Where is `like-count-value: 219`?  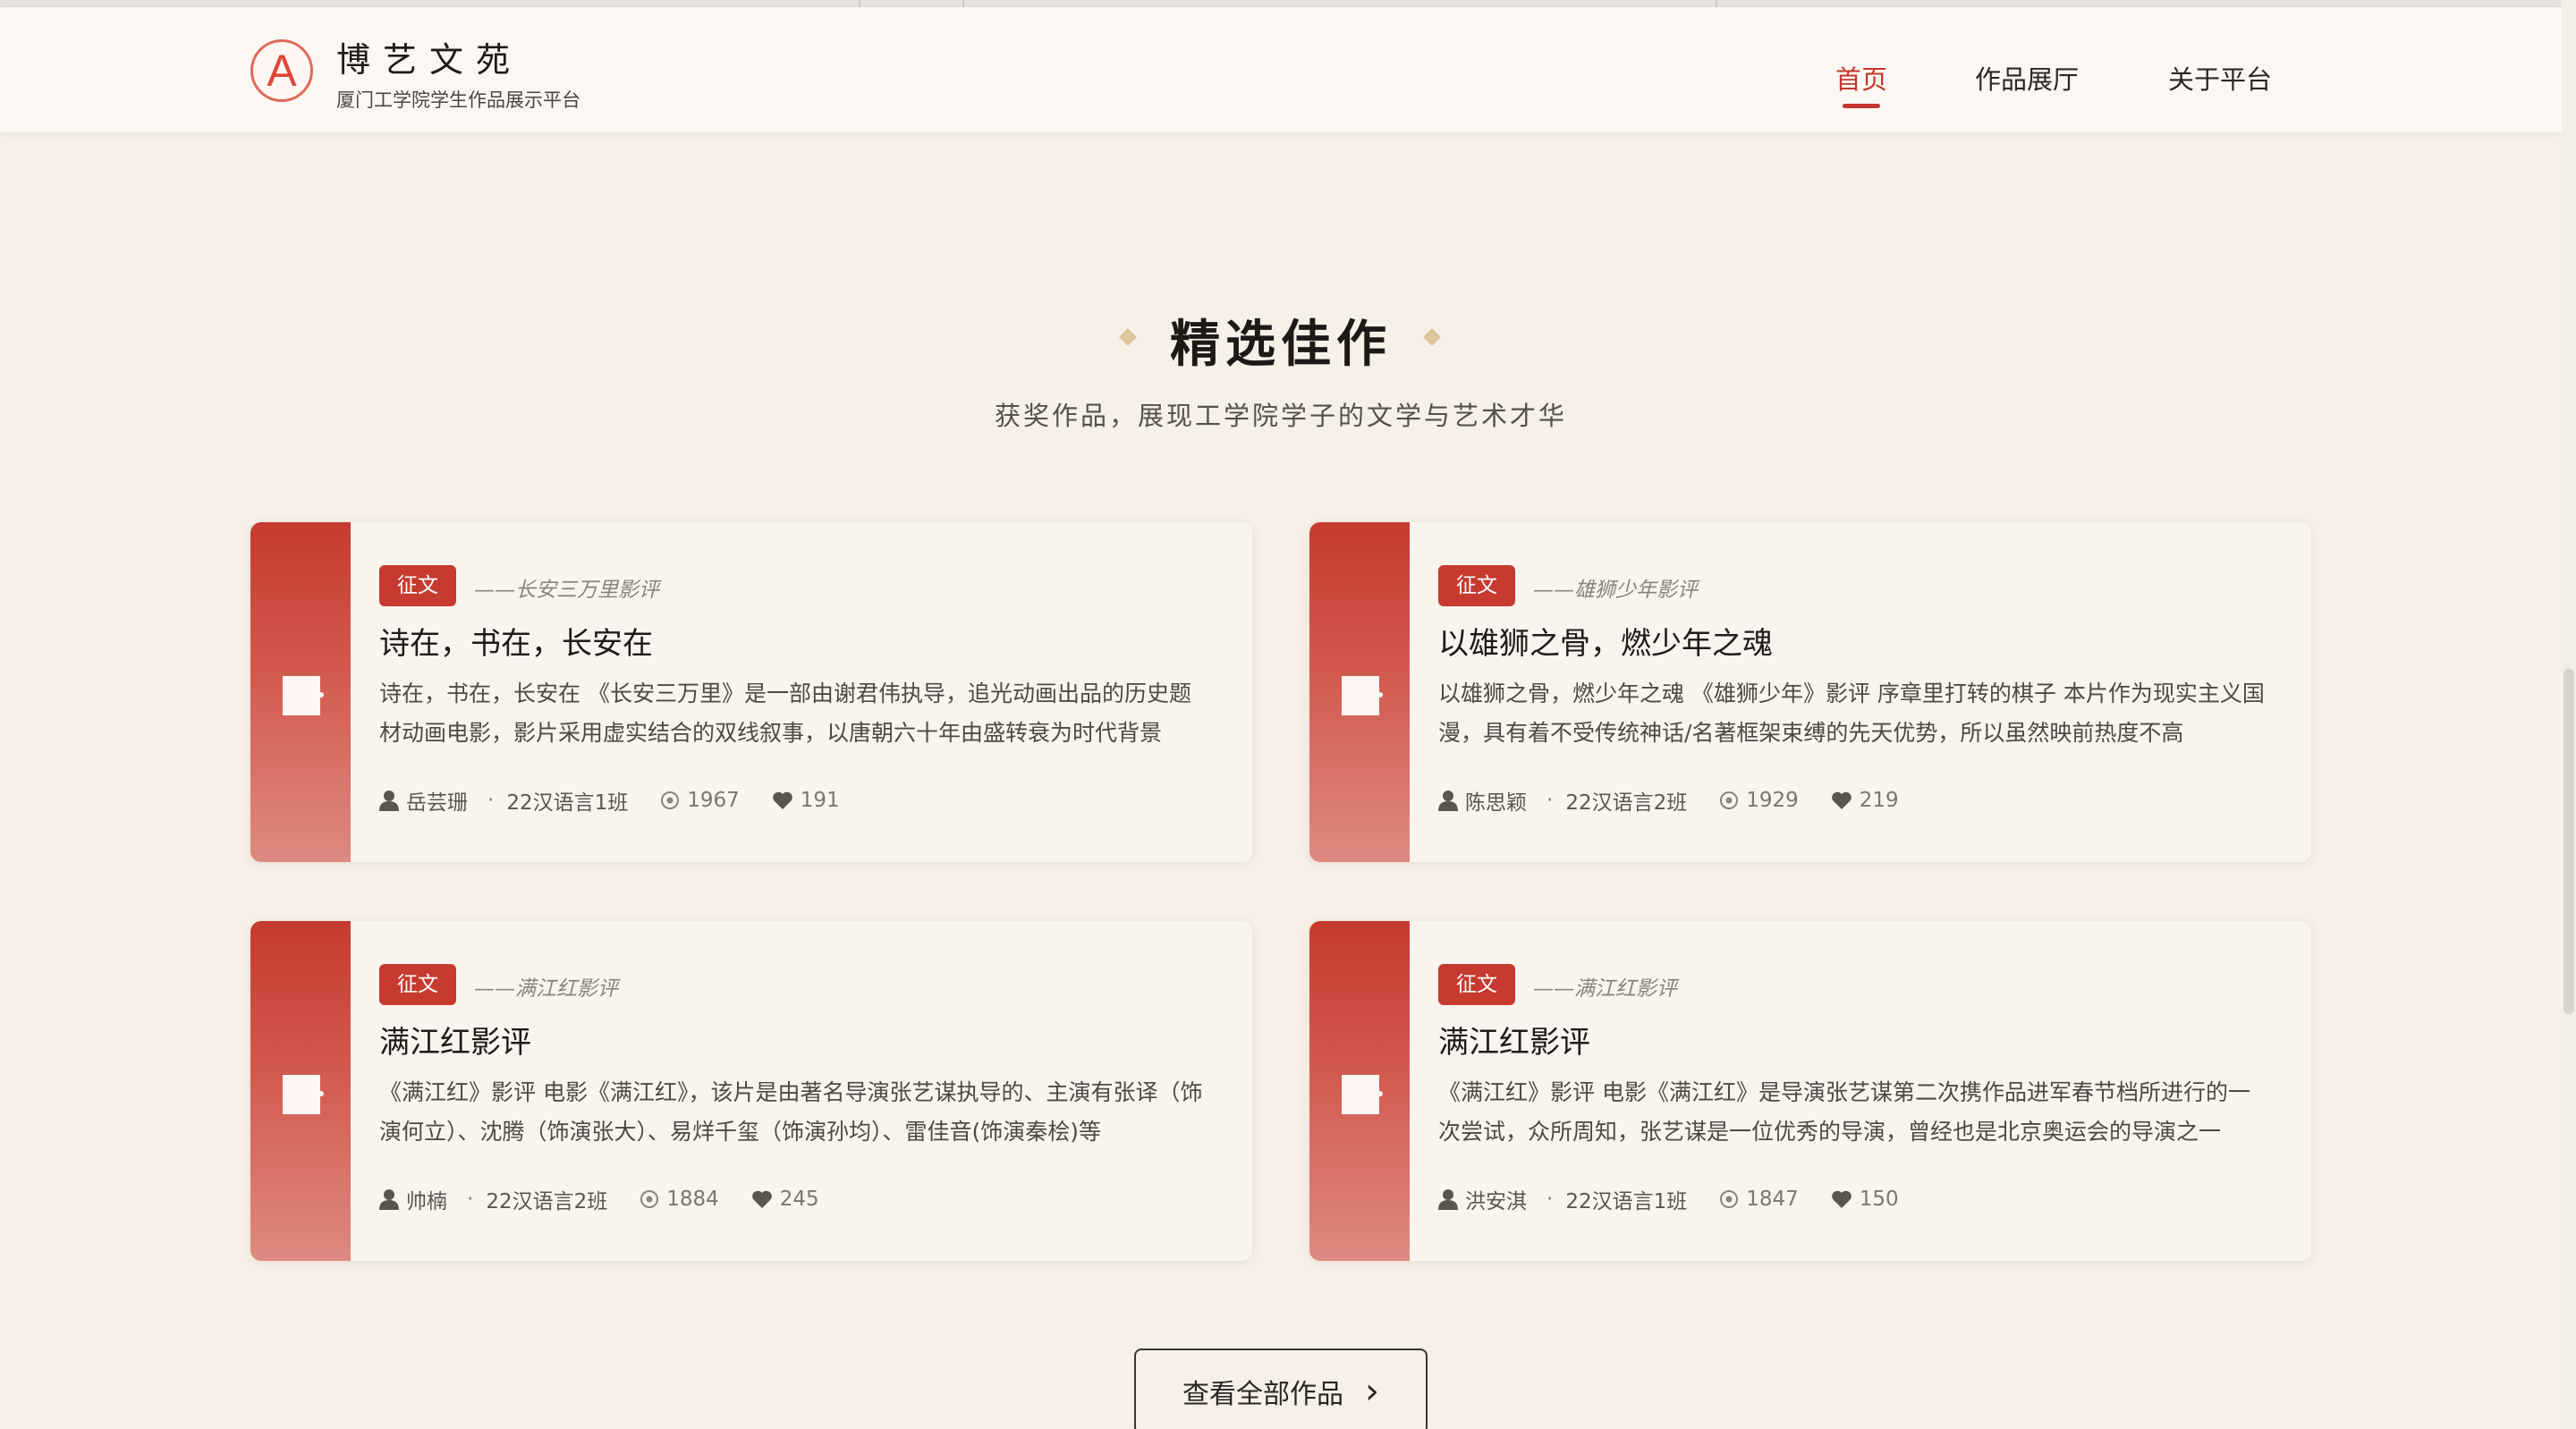
like-count-value: 219 is located at coordinates (1879, 800).